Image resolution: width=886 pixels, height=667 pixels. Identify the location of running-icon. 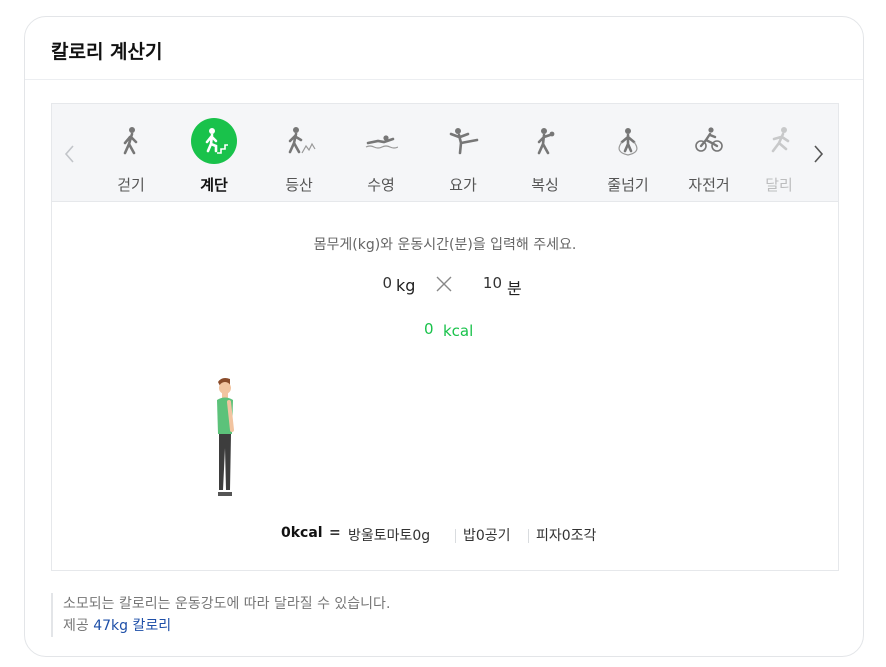
(779, 141).